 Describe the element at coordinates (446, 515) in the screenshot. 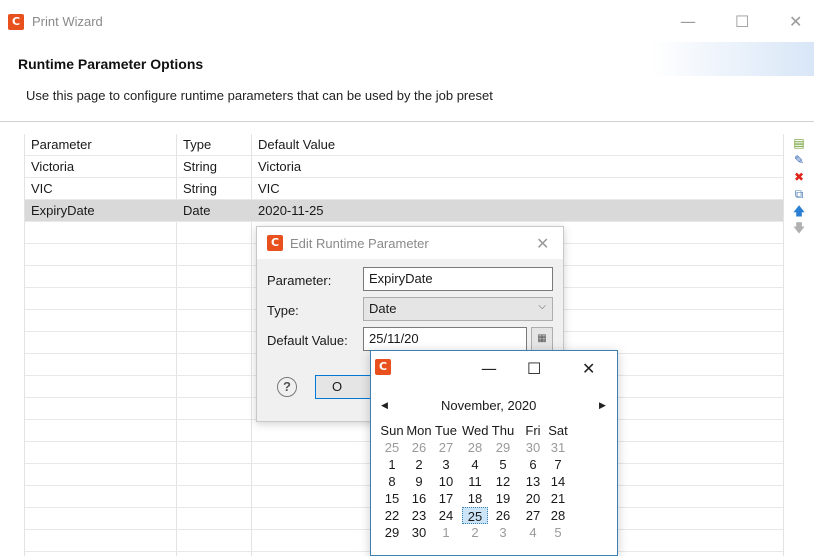

I see `calendar-day: 24` at that location.